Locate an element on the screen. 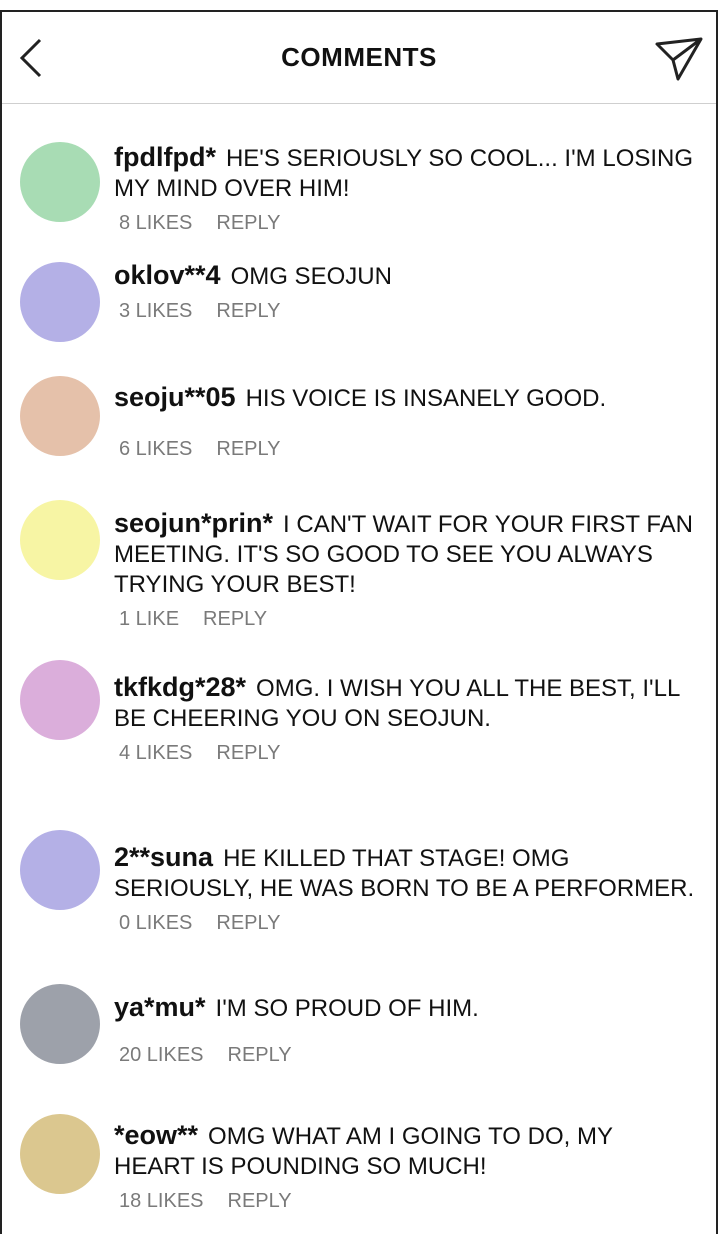 Image resolution: width=720 pixels, height=1234 pixels. send-icon is located at coordinates (679, 59).